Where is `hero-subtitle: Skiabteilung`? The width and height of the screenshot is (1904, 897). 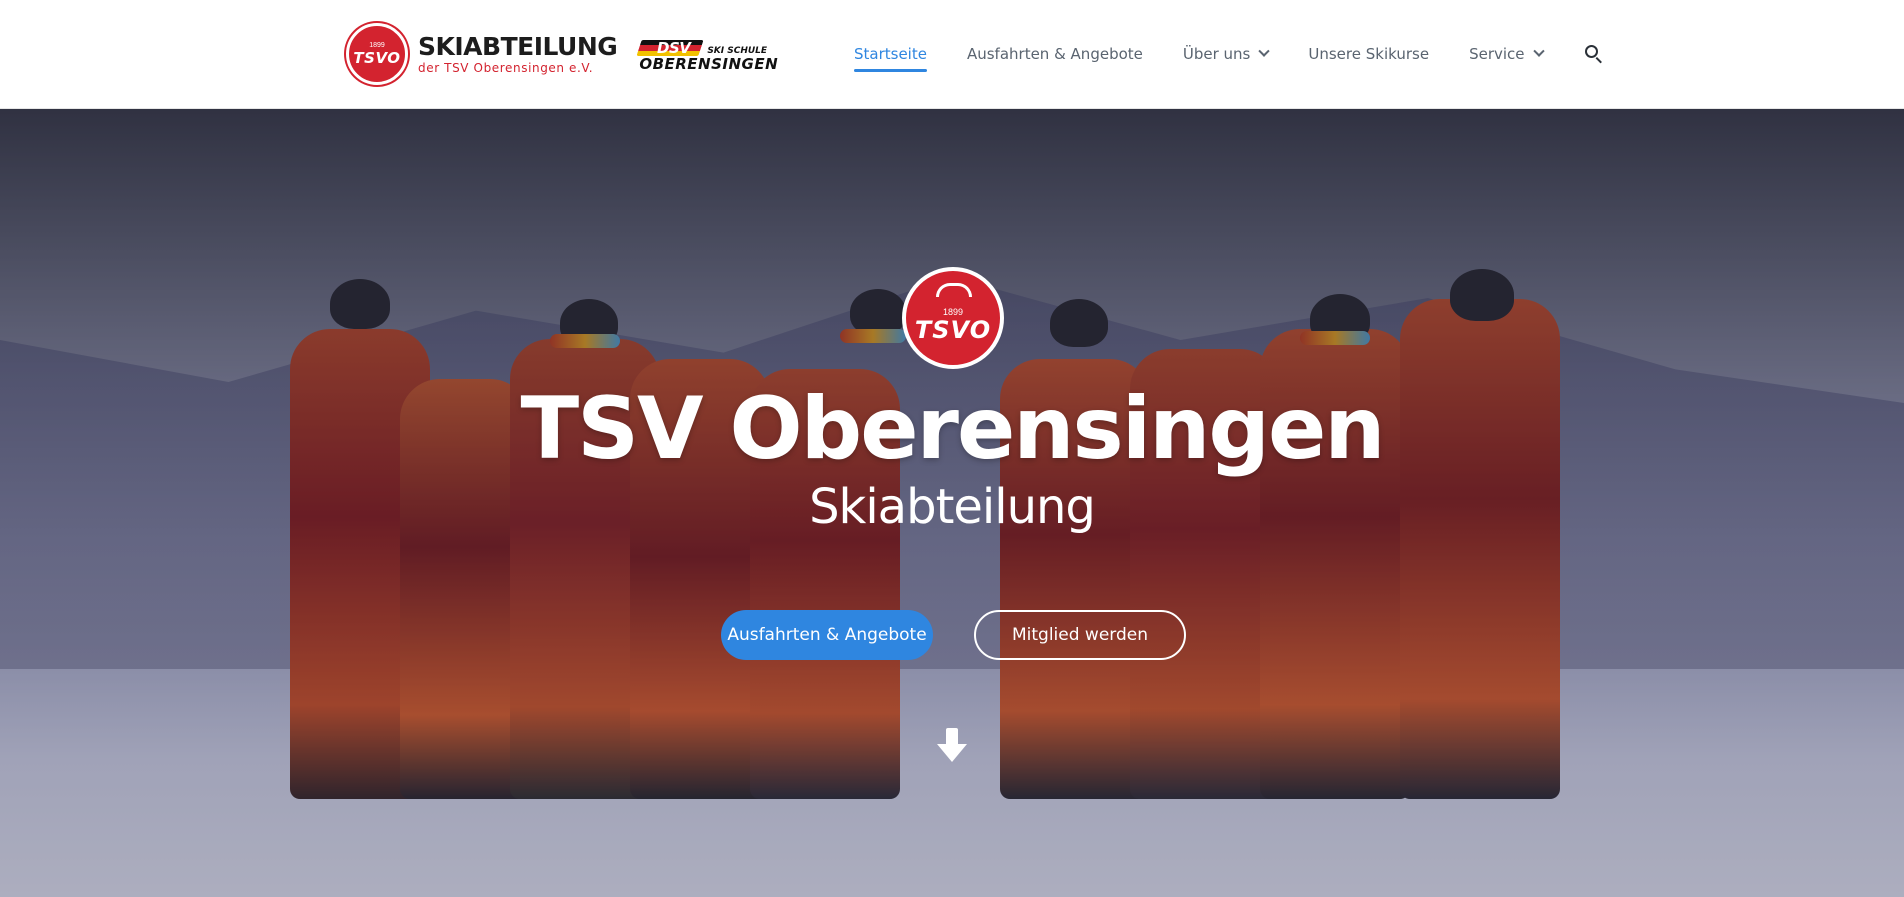 hero-subtitle: Skiabteilung is located at coordinates (952, 507).